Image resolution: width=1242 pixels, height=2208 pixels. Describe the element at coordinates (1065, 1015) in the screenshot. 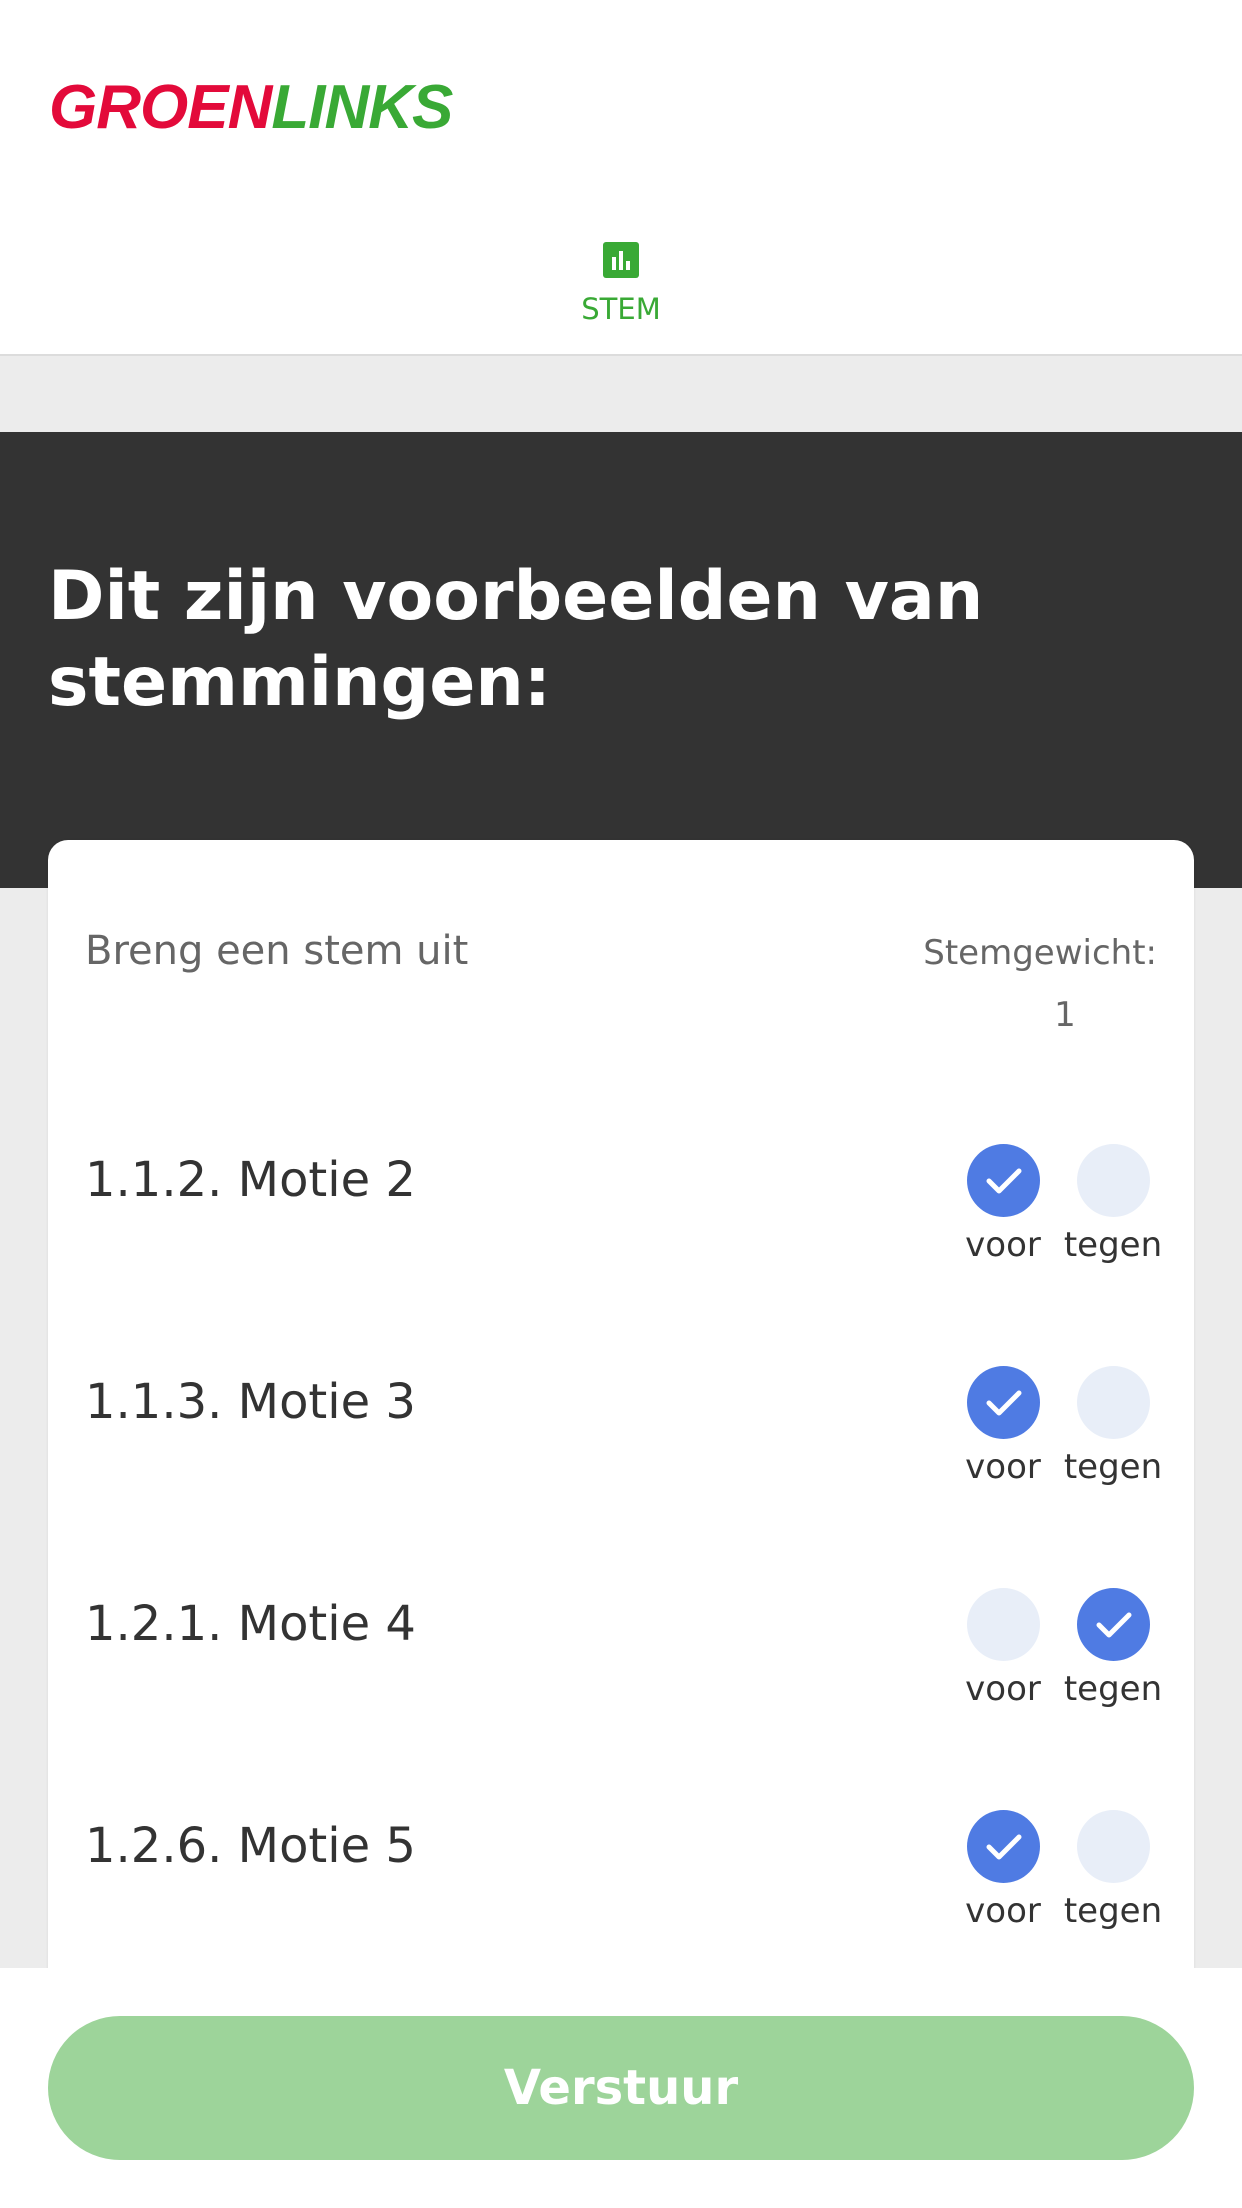

I see `vote-weight-value: 1` at that location.